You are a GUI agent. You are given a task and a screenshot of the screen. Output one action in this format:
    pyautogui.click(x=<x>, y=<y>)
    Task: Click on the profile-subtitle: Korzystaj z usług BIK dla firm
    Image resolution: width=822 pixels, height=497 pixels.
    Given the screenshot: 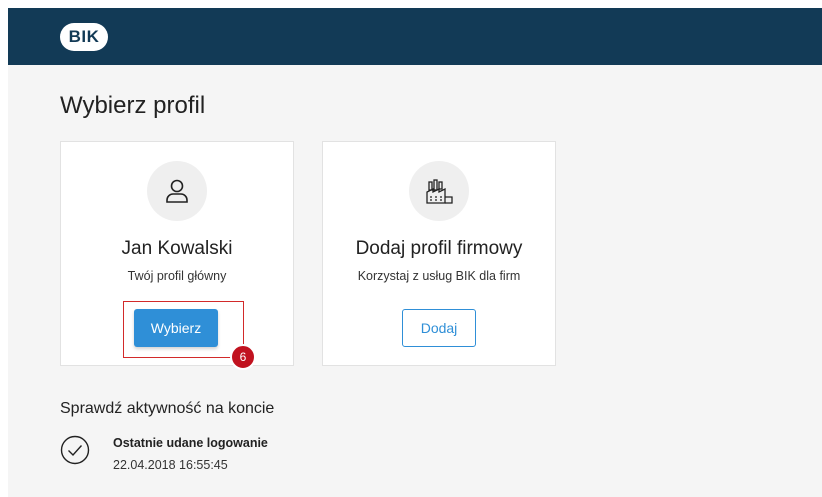 What is the action you would take?
    pyautogui.click(x=439, y=276)
    